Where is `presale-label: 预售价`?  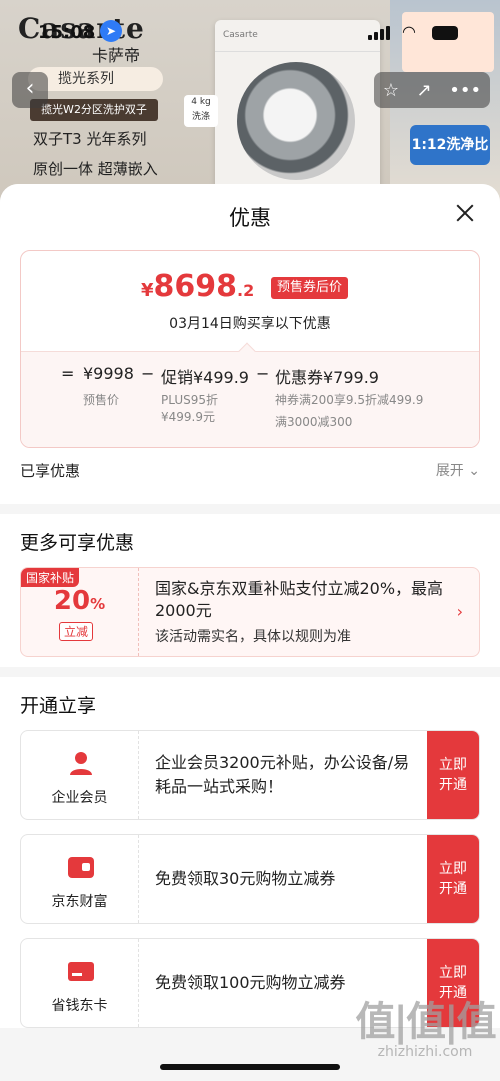
presale-label: 预售价 is located at coordinates (101, 400).